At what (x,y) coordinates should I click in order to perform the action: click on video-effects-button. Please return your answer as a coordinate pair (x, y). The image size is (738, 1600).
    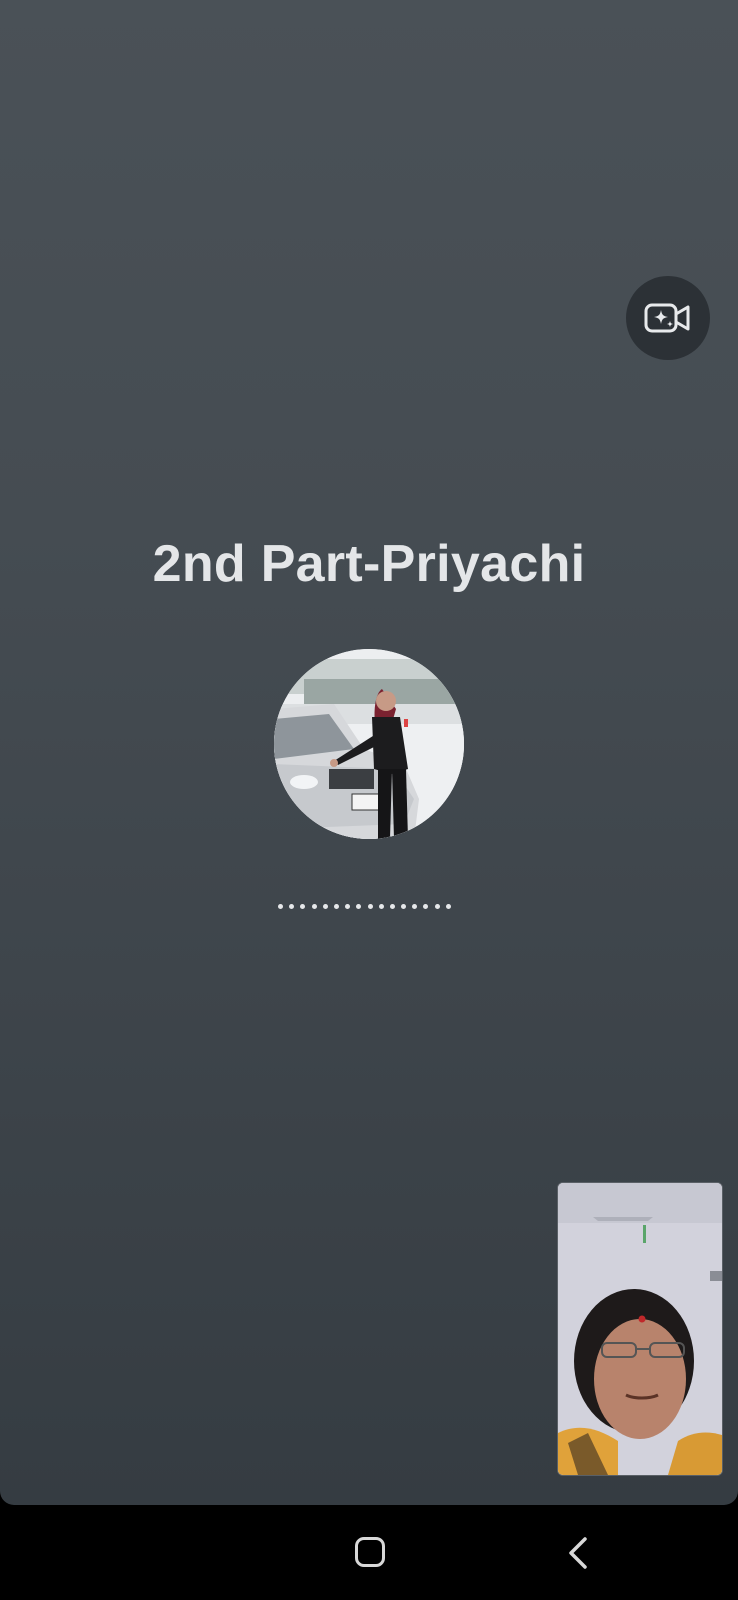
    Looking at the image, I should click on (668, 318).